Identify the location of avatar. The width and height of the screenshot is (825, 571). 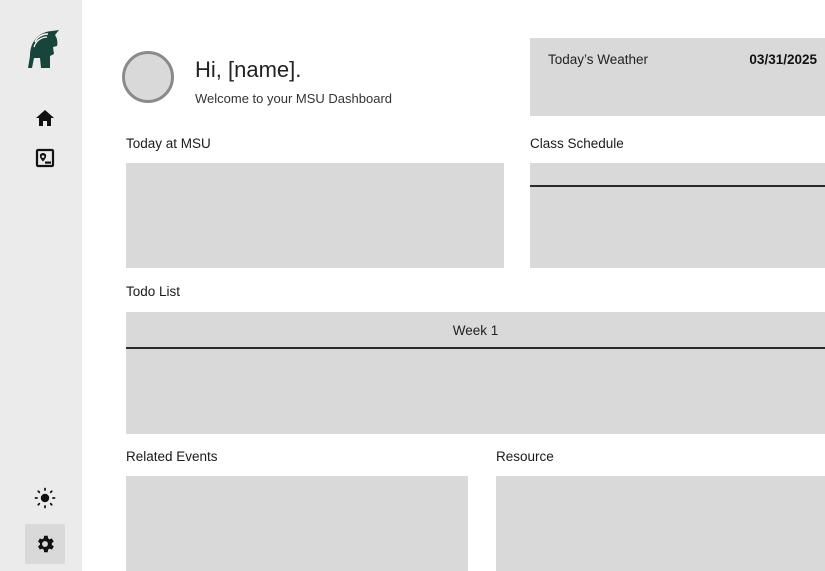
(148, 77).